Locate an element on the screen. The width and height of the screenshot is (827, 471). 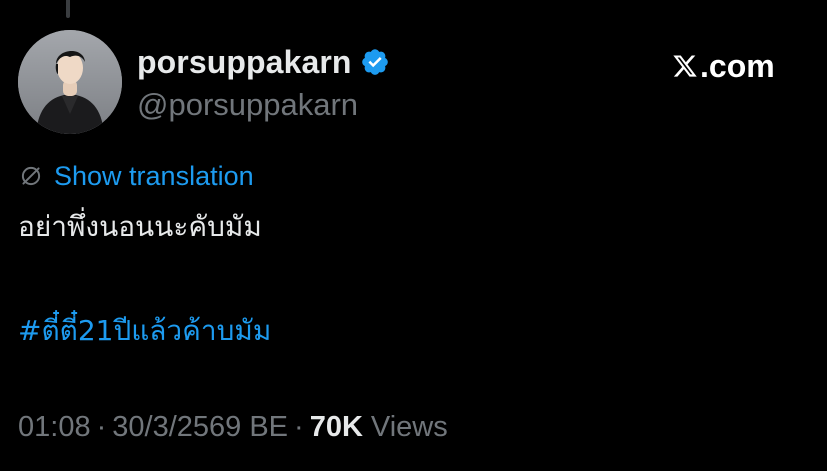
brand-logo: .com is located at coordinates (723, 66).